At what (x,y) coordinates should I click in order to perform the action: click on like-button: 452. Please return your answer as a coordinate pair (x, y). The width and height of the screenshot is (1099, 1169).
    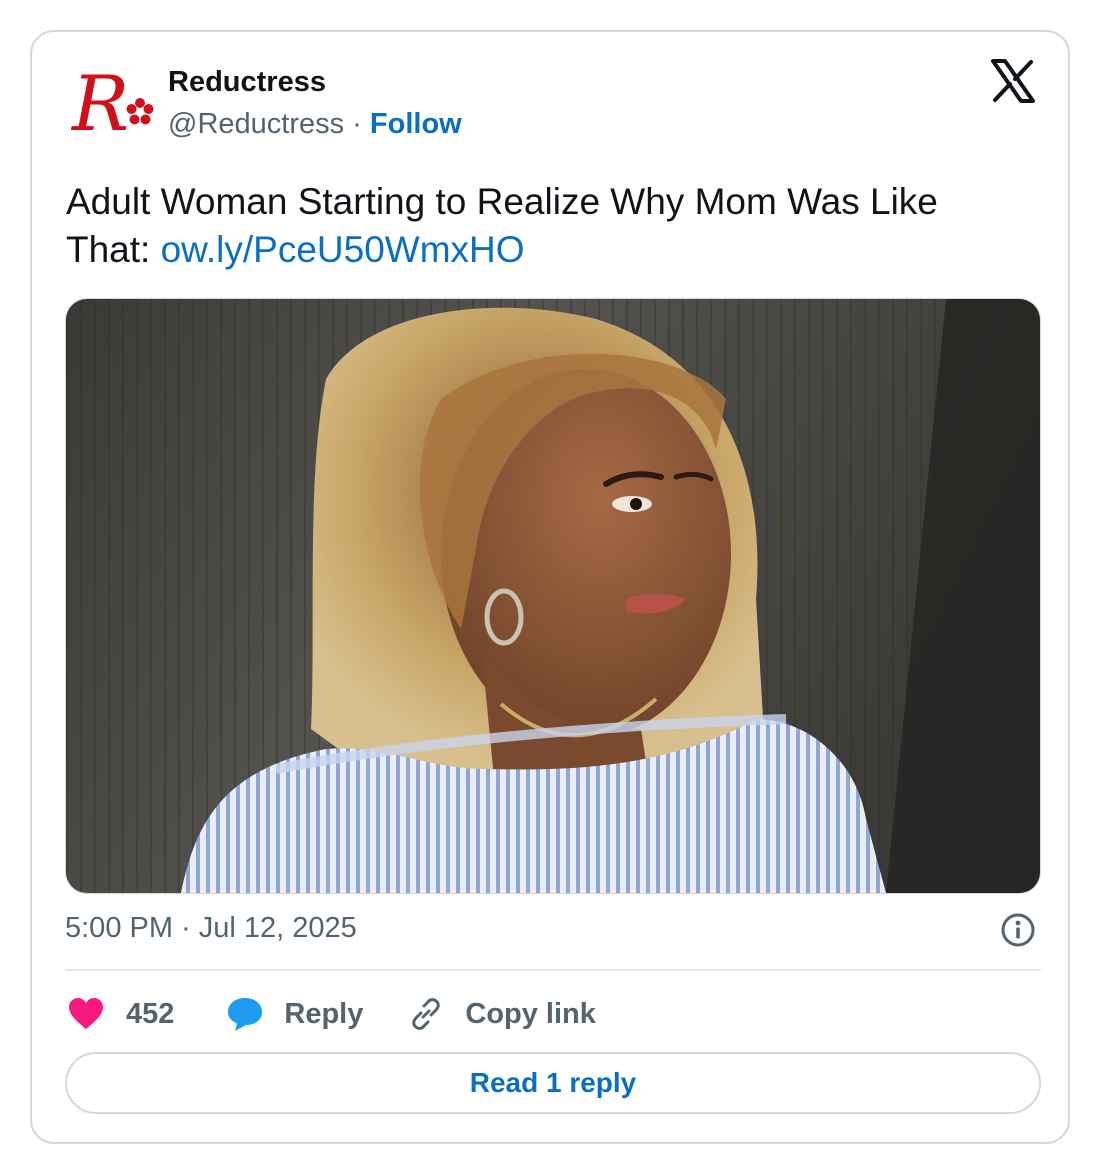
    Looking at the image, I should click on (121, 1014).